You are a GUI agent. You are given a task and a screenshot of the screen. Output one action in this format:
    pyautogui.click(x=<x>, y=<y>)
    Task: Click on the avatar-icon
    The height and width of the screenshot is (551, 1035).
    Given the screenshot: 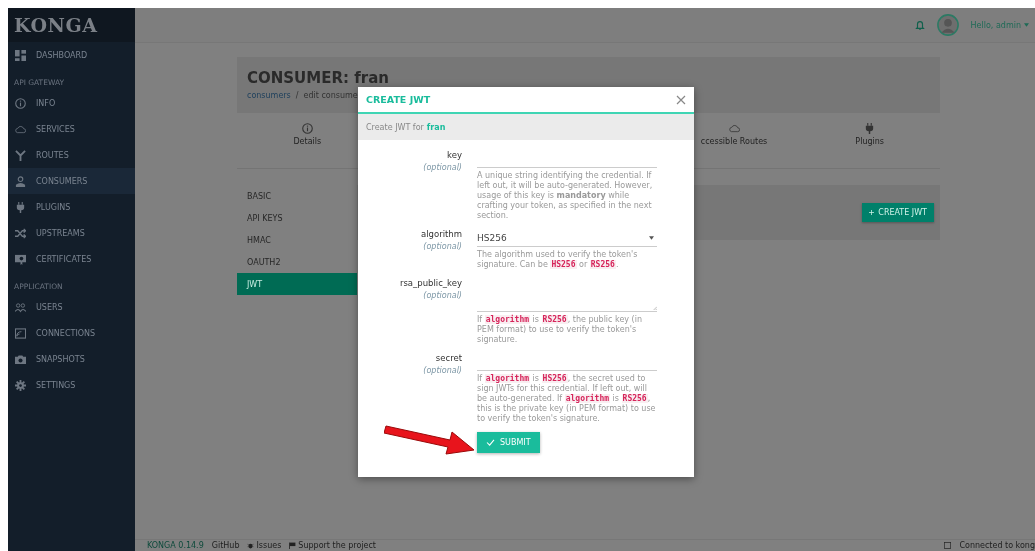 What is the action you would take?
    pyautogui.click(x=947, y=25)
    